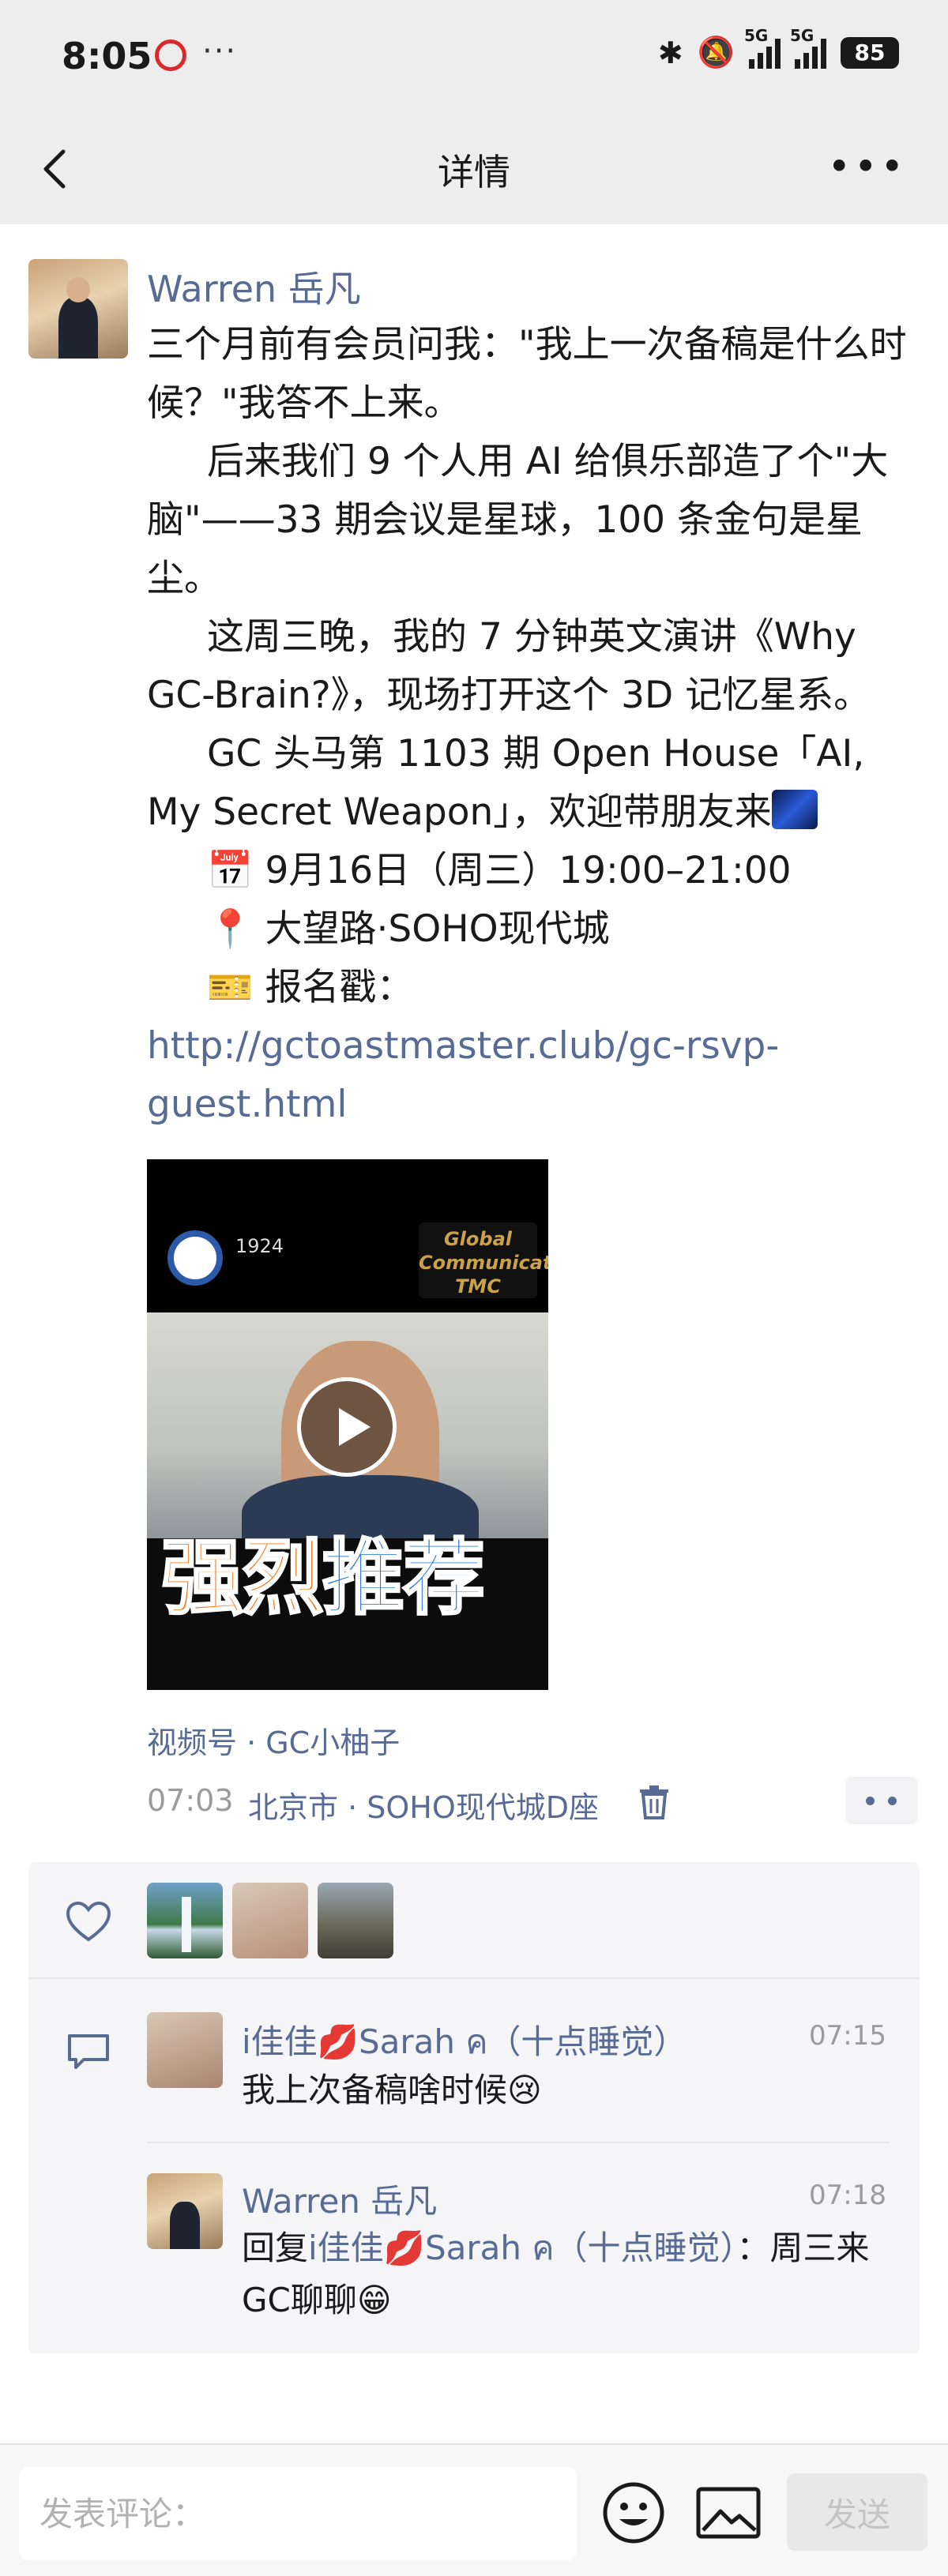 The width and height of the screenshot is (948, 2576). I want to click on video-overlay-text: 强烈推荐, so click(323, 1578).